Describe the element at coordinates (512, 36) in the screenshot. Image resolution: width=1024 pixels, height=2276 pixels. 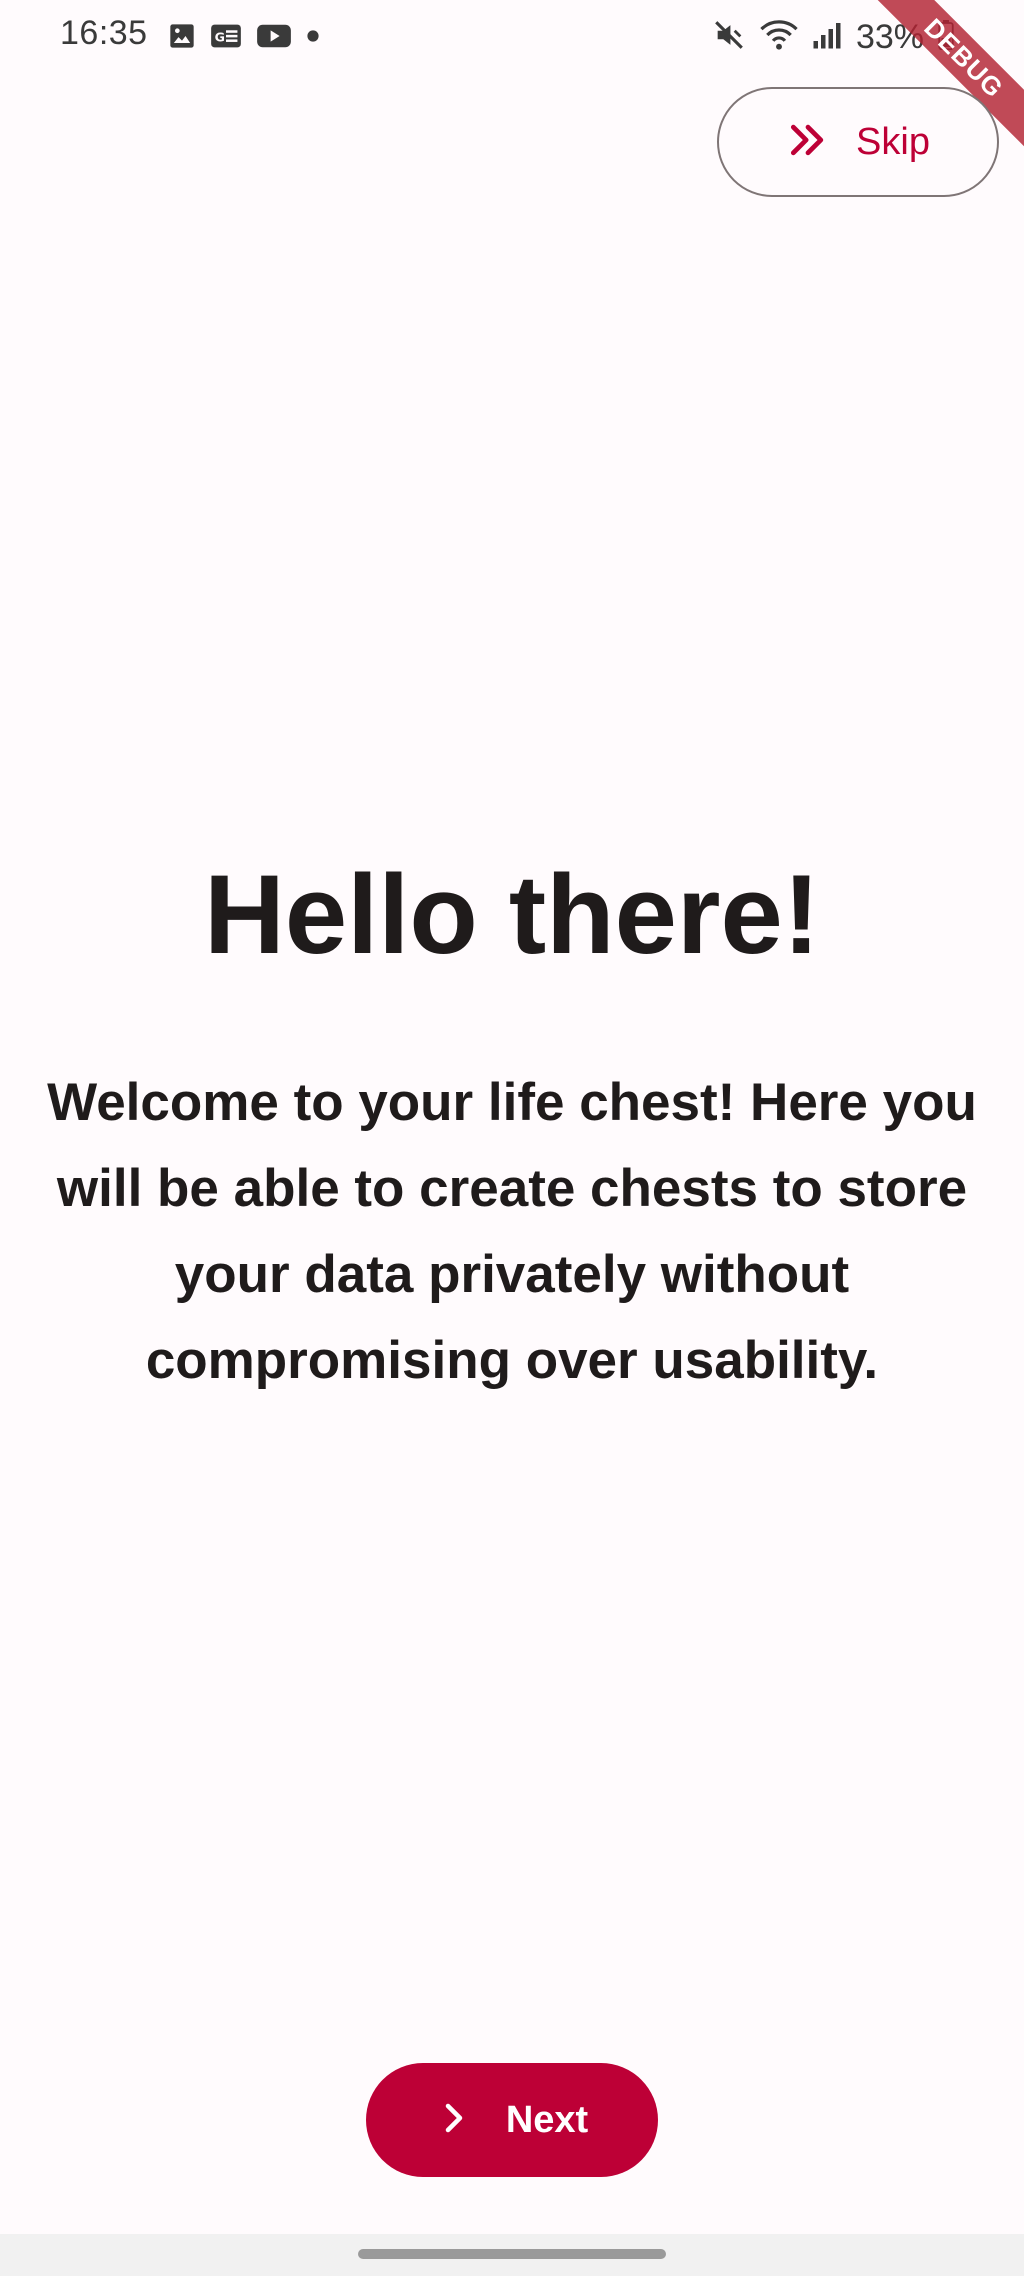
I see `status-bar: 16:35 G 33%` at that location.